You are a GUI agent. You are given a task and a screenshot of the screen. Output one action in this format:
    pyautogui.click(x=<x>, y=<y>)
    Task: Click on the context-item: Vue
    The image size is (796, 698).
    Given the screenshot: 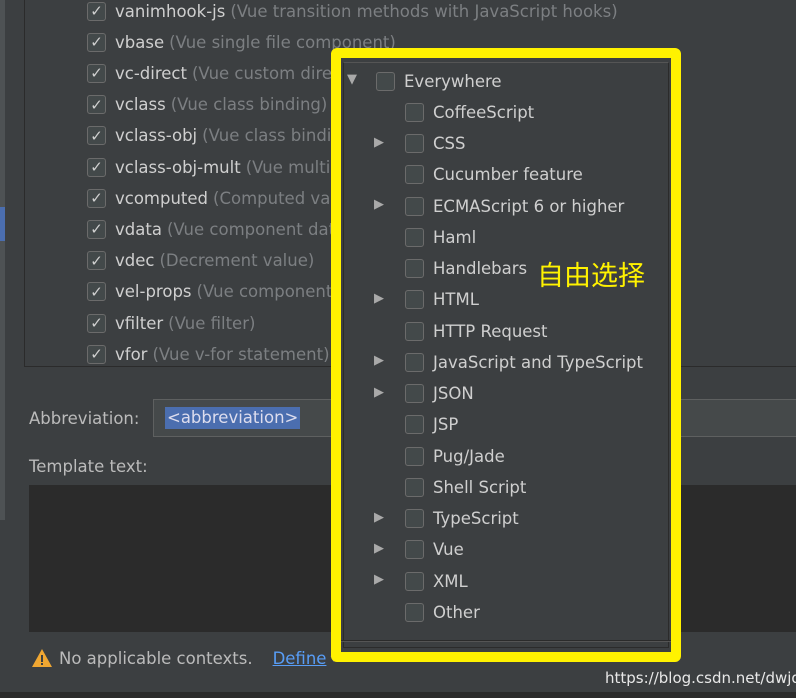 What is the action you would take?
    pyautogui.click(x=434, y=550)
    